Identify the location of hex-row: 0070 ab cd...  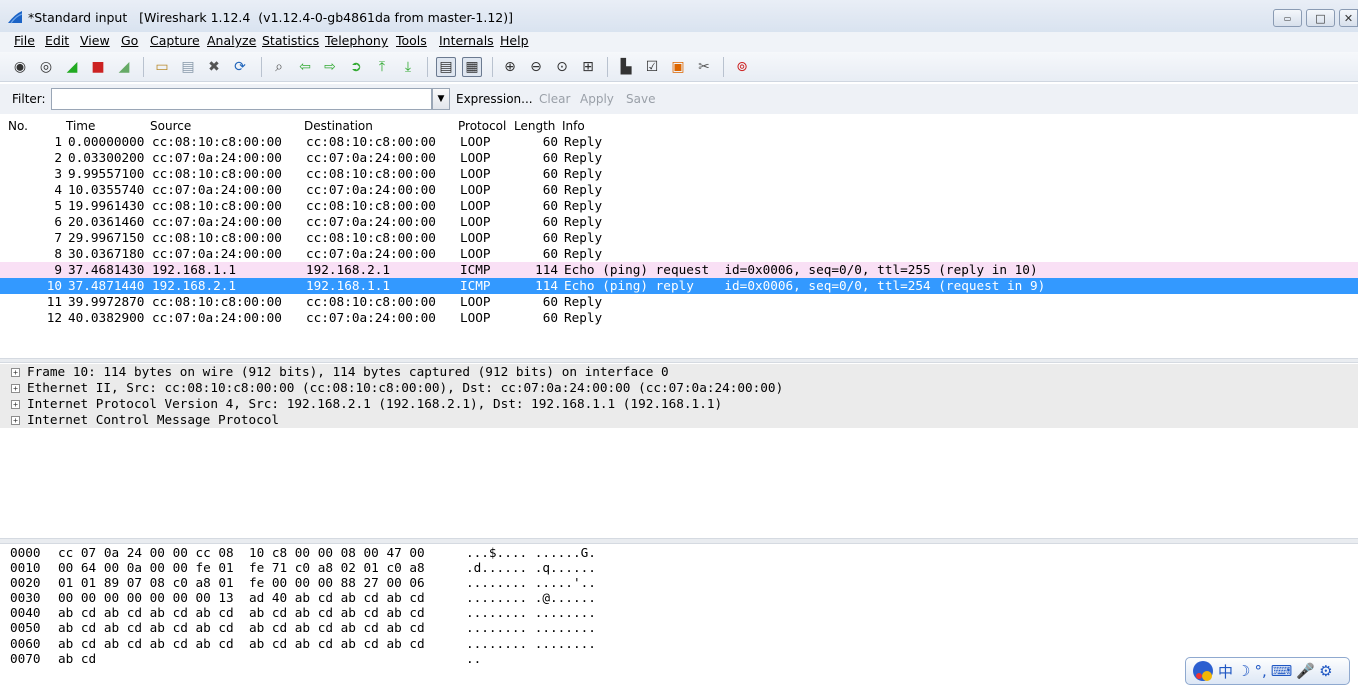
(679, 658).